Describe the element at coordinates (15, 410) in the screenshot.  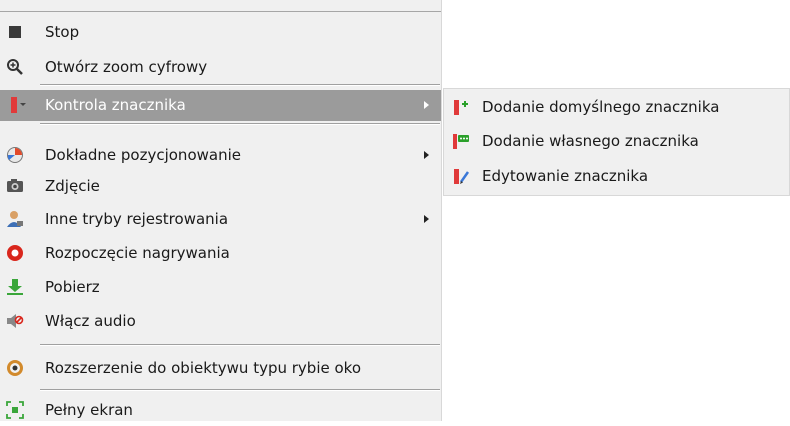
I see `fullscreen-icon` at that location.